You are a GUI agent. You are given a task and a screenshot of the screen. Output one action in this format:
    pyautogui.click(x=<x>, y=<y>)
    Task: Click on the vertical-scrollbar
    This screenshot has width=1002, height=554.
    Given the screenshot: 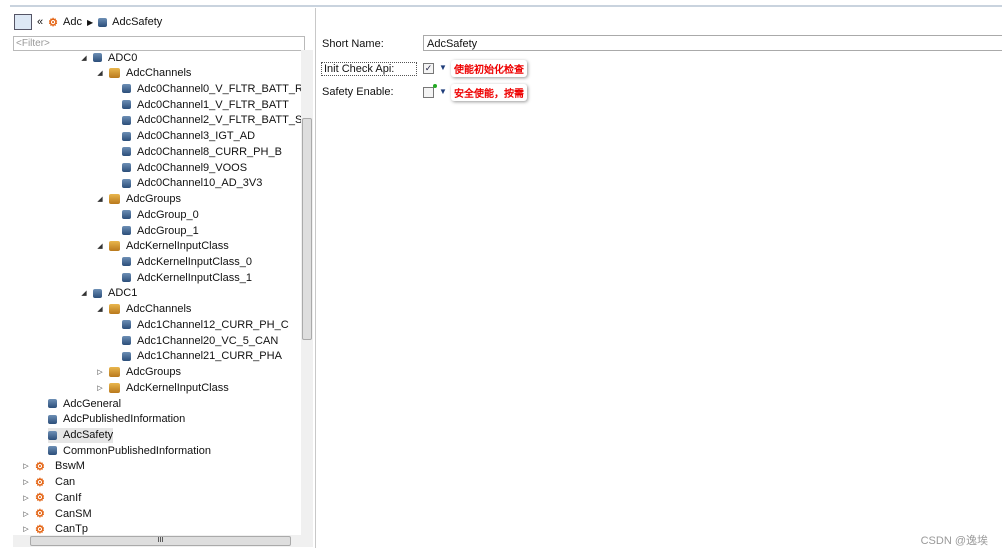 What is the action you would take?
    pyautogui.click(x=307, y=292)
    